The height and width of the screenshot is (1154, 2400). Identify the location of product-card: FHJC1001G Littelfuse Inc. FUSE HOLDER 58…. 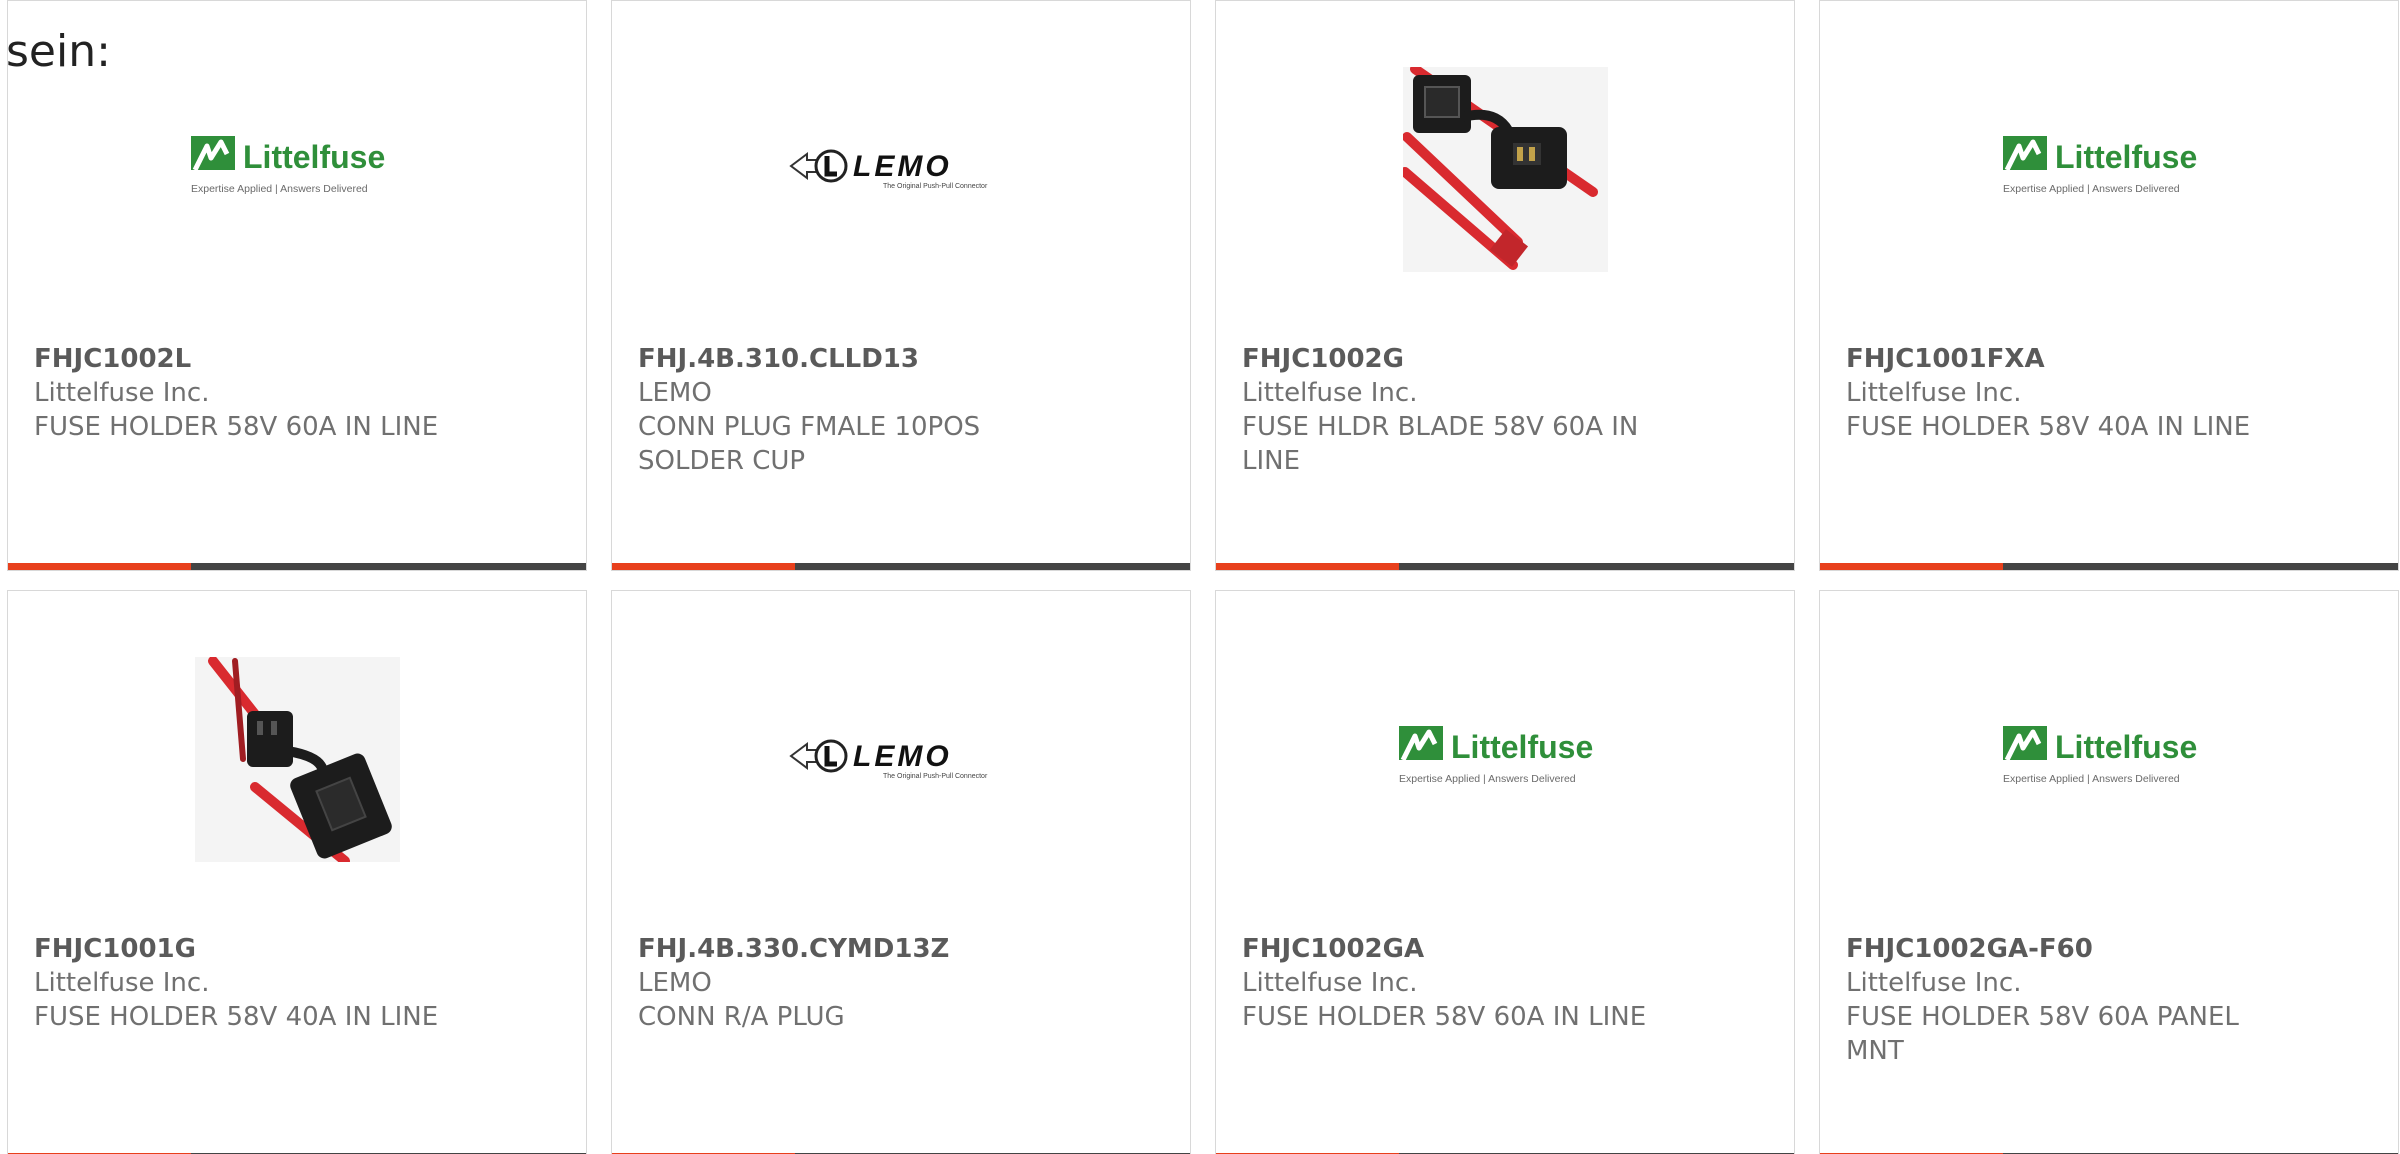
(297, 872).